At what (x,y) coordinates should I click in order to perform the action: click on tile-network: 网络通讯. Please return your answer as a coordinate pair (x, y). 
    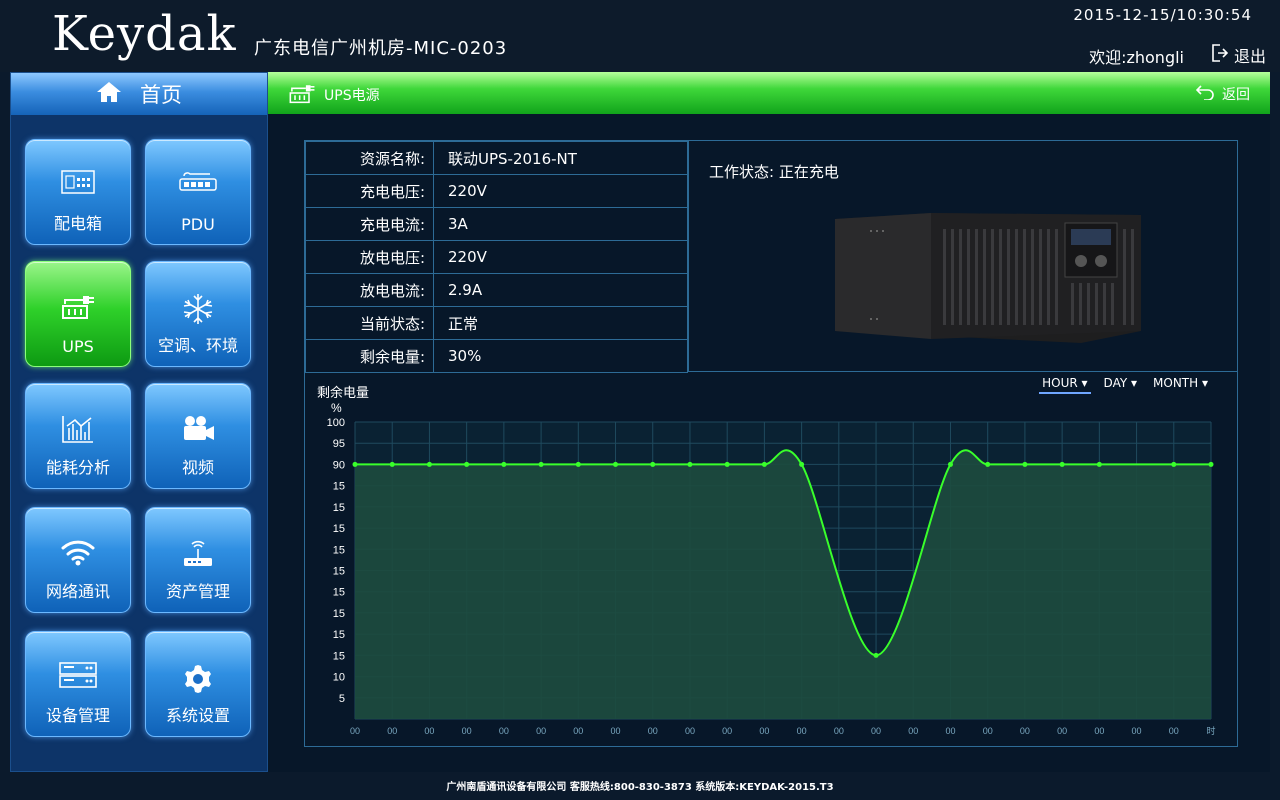
    Looking at the image, I should click on (78, 560).